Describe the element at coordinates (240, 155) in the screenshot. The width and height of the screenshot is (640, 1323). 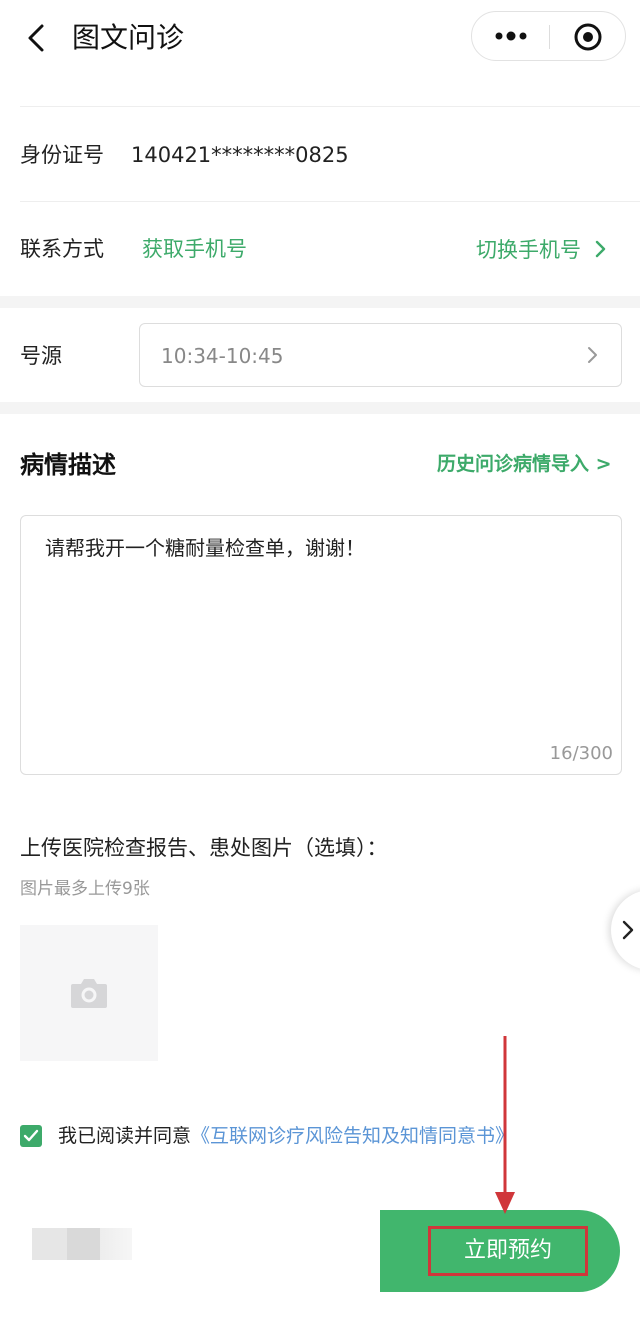
I see `id-value: 140421********0825` at that location.